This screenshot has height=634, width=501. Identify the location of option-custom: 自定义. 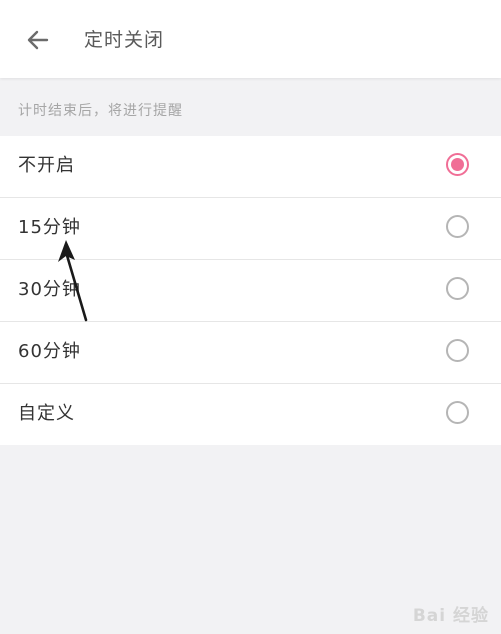
(250, 414).